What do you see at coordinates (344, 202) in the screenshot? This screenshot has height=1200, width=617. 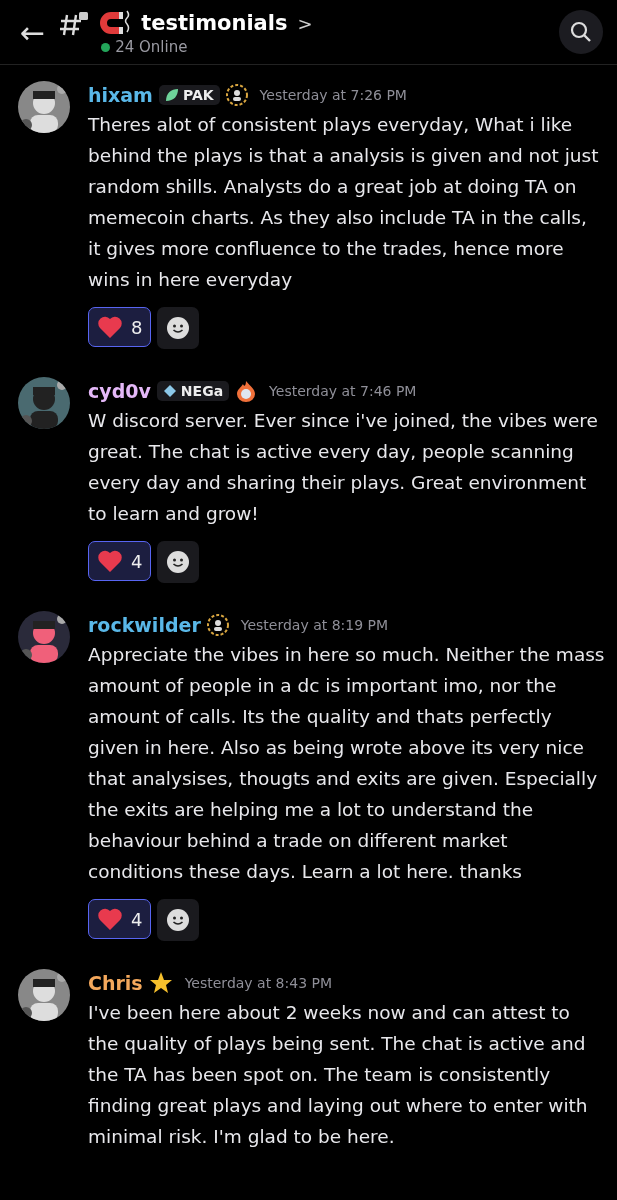 I see `message-text: Theres alot of consistent plays everyday, What i like behind the plays is that a analysis is given and not just random shills. Analysts do a great job at doing TA on memecoin charts. As they also include TA in the calls, it gives more confluence to the trades, hence more wins in here everyday` at bounding box center [344, 202].